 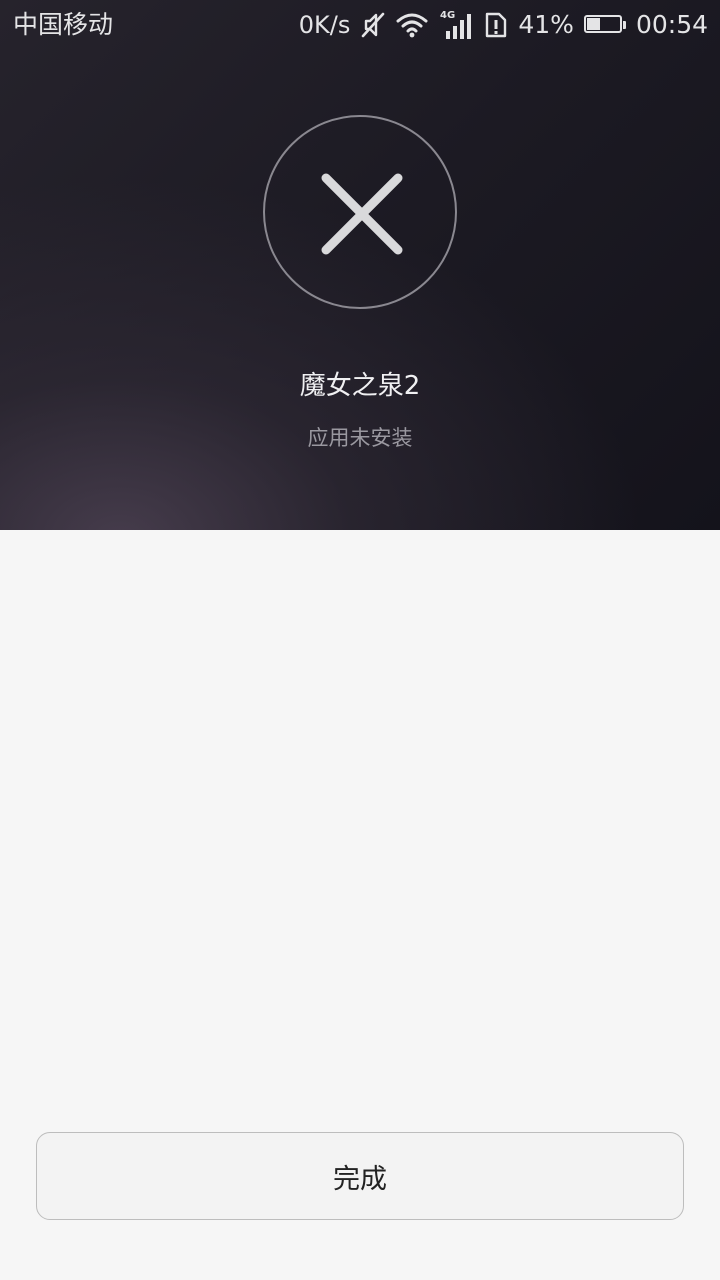 What do you see at coordinates (671, 24) in the screenshot?
I see `clock: 00:54` at bounding box center [671, 24].